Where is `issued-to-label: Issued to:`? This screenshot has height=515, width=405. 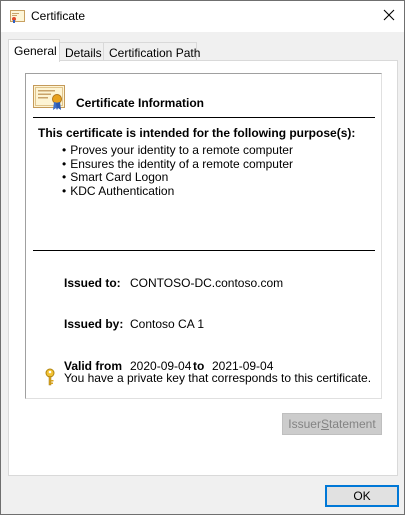 issued-to-label: Issued to: is located at coordinates (92, 283).